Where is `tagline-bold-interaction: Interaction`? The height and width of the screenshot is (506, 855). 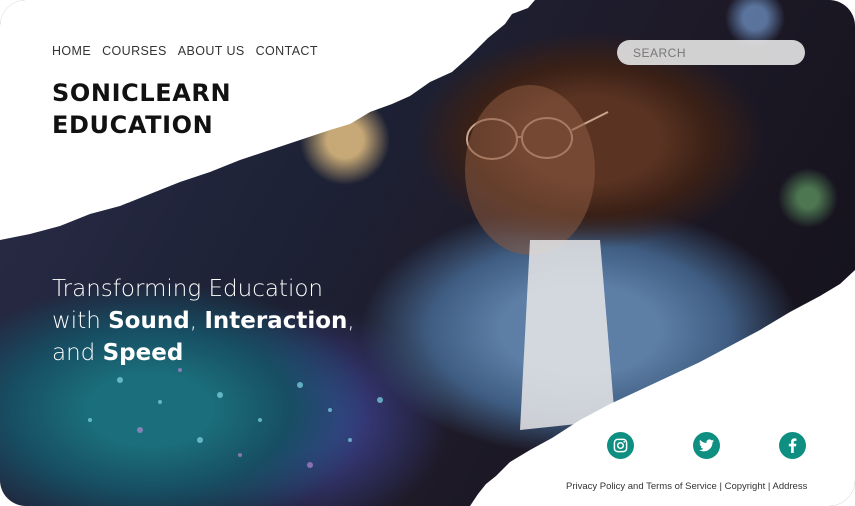 tagline-bold-interaction: Interaction is located at coordinates (276, 321).